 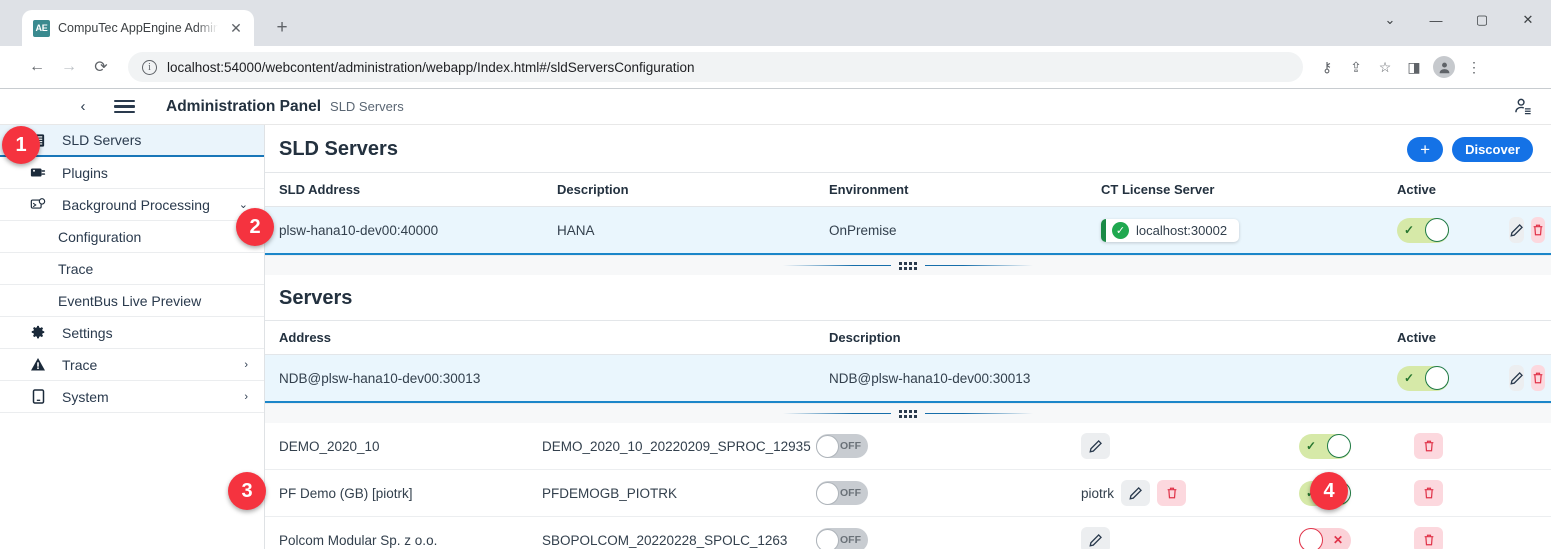 What do you see at coordinates (236, 28) in the screenshot?
I see `tab-close-icon: ✕` at bounding box center [236, 28].